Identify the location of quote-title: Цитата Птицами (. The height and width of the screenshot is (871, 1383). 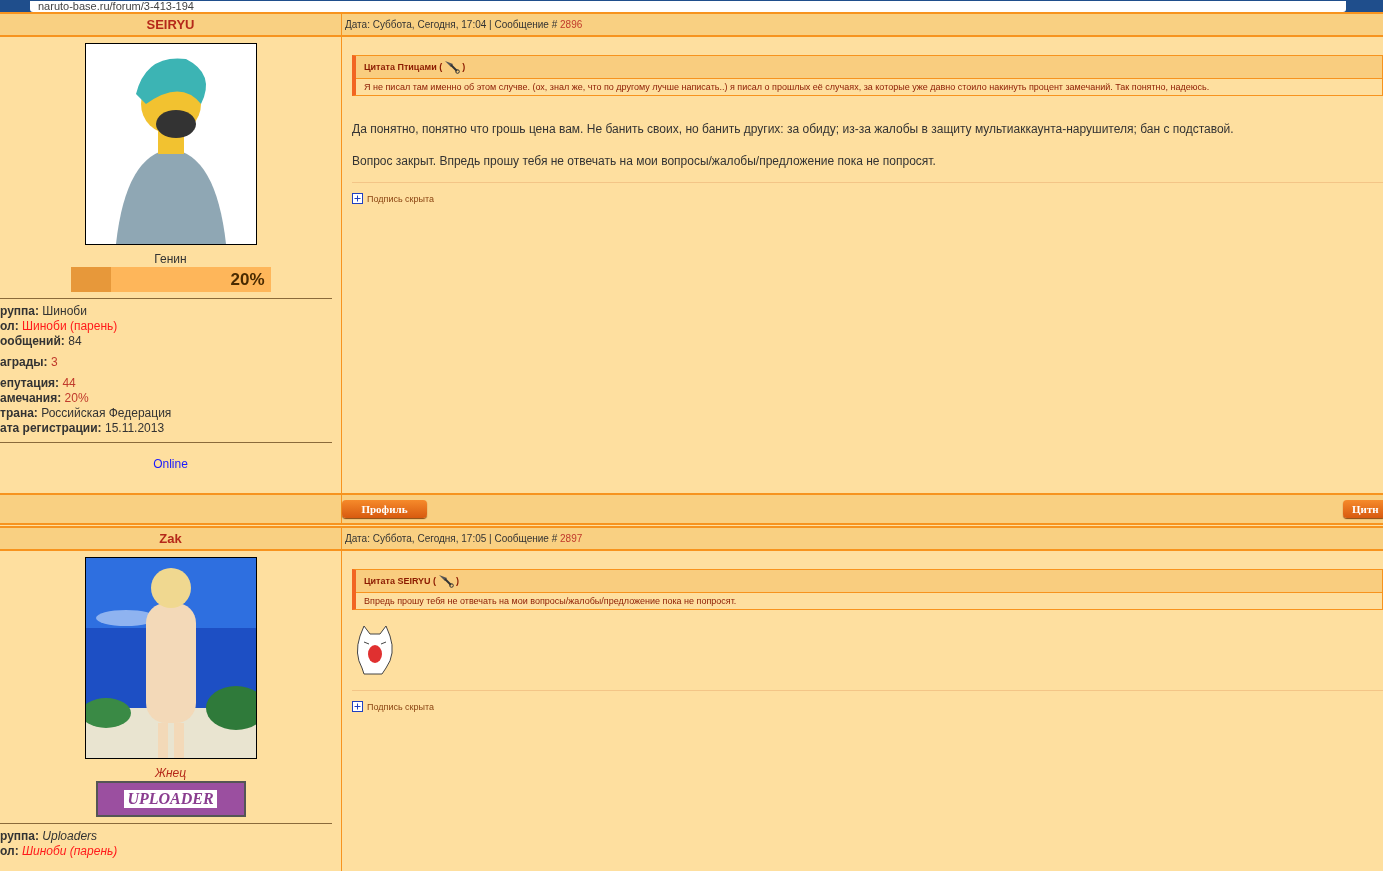
(403, 67).